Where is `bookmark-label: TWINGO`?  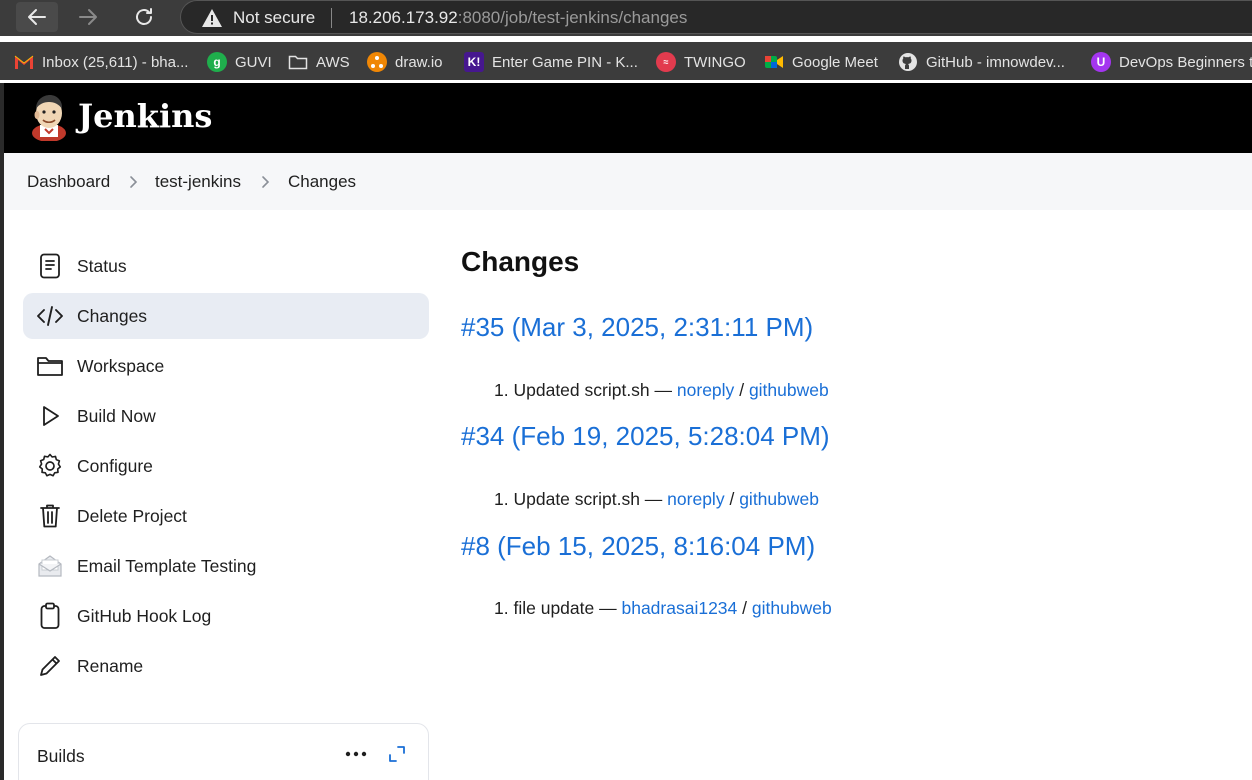 bookmark-label: TWINGO is located at coordinates (715, 62).